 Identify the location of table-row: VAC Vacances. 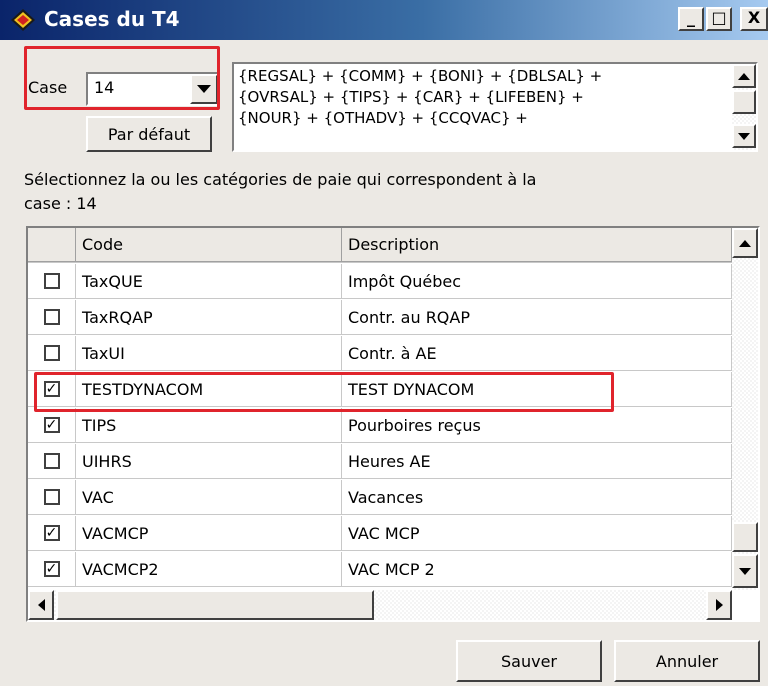
(380, 497).